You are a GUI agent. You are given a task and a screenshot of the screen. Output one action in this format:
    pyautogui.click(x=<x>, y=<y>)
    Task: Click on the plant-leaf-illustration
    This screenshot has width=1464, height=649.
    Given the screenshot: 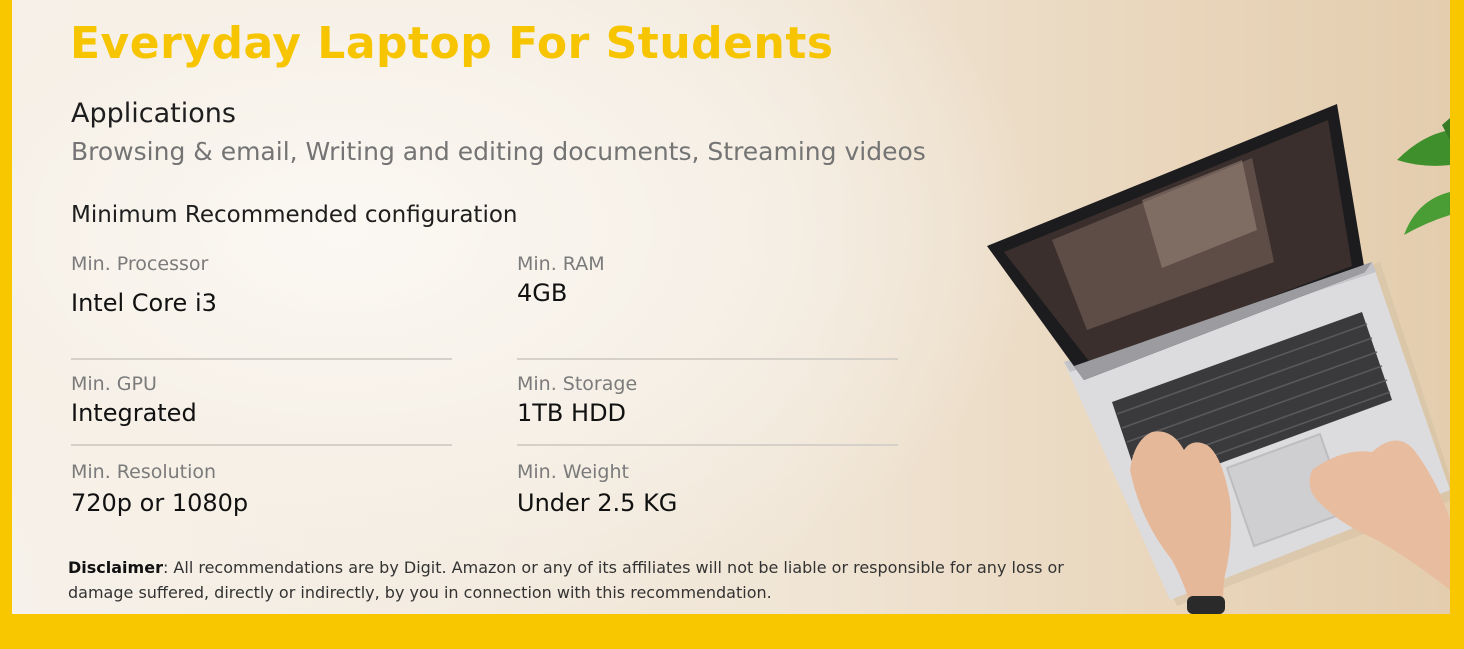 What is the action you would take?
    pyautogui.click(x=1423, y=176)
    